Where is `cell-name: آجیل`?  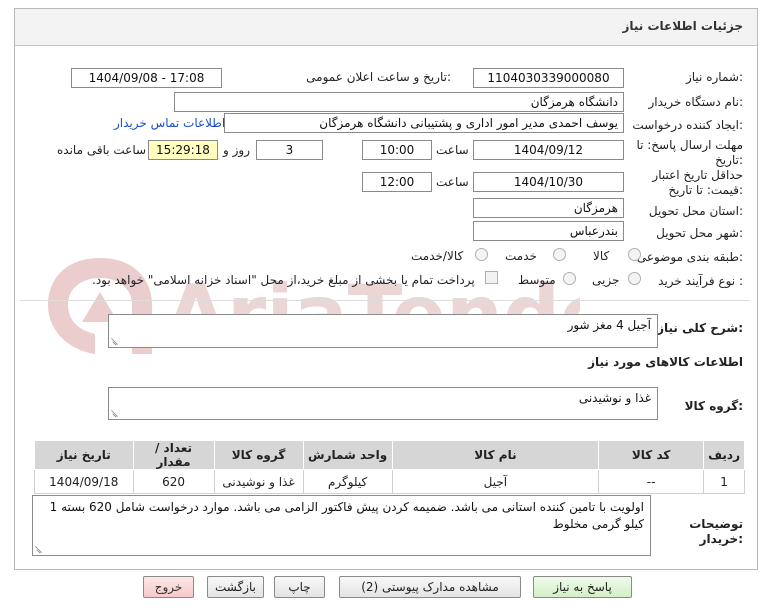
cell-name: آجیل is located at coordinates (495, 481).